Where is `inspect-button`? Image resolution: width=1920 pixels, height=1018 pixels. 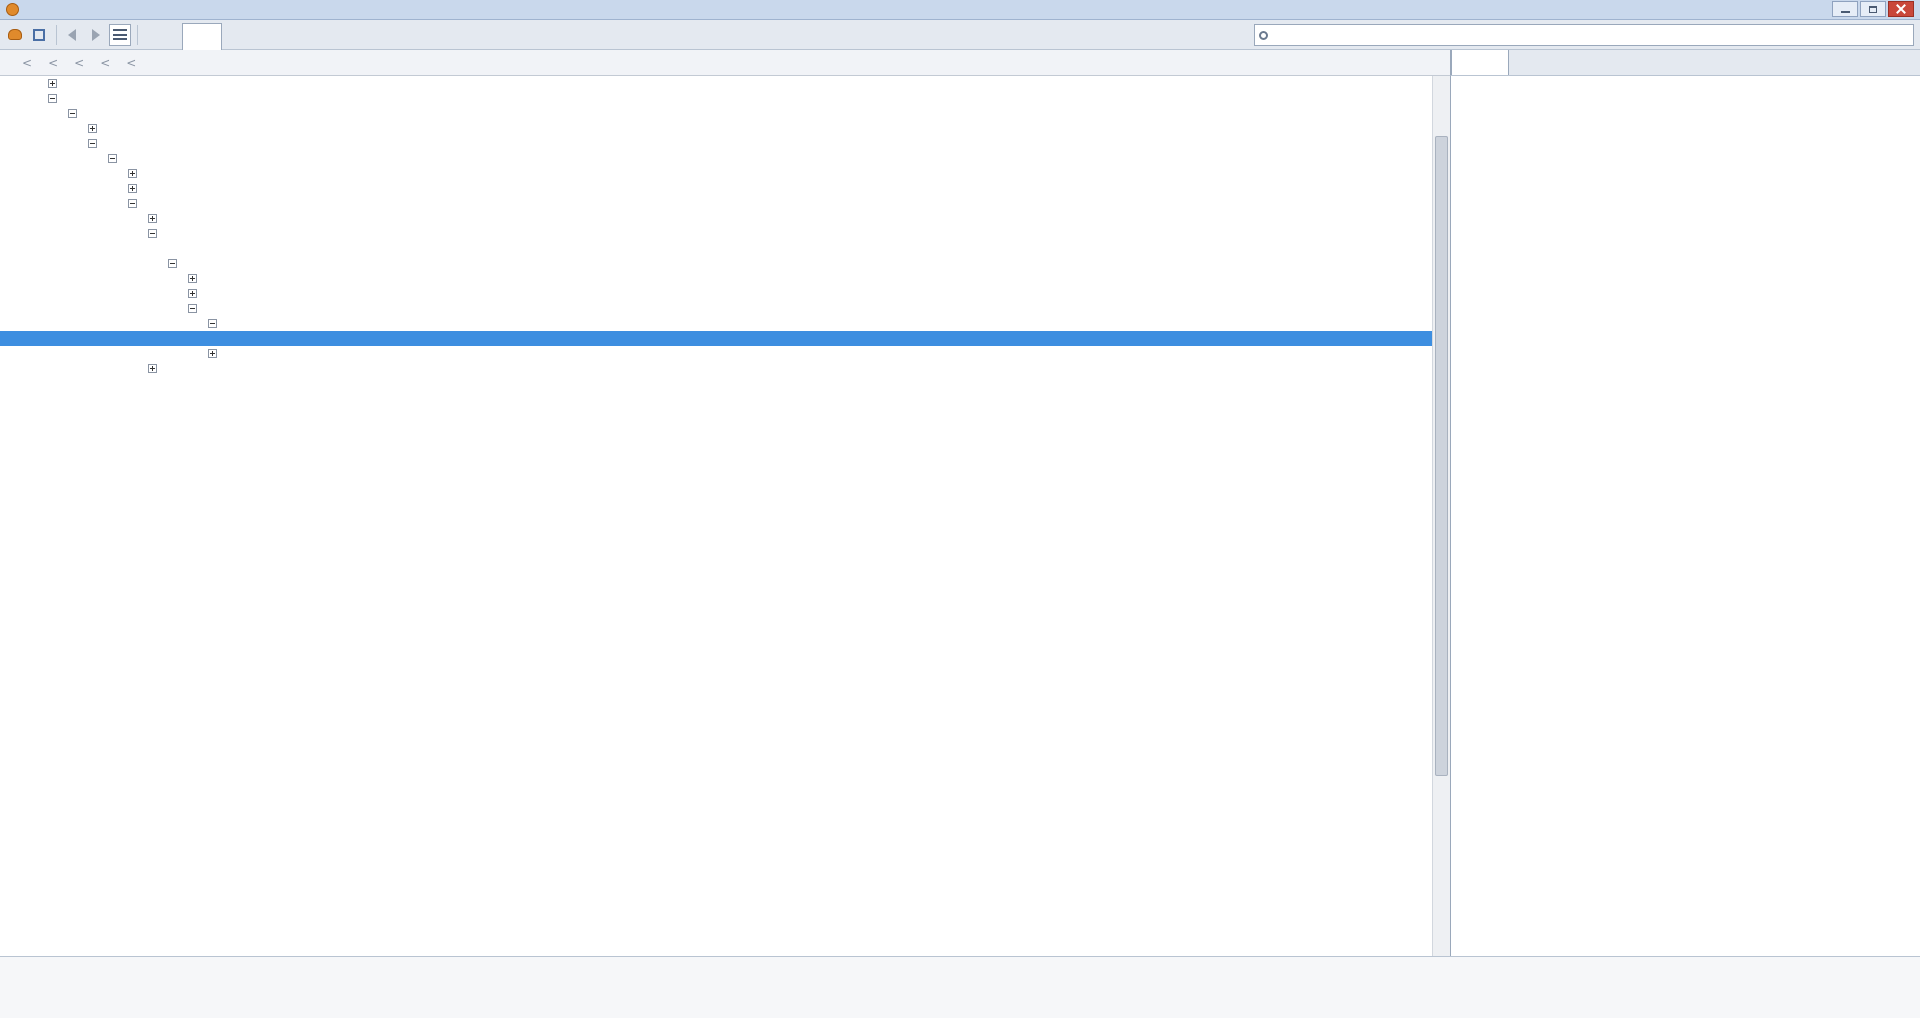
inspect-button is located at coordinates (39, 35).